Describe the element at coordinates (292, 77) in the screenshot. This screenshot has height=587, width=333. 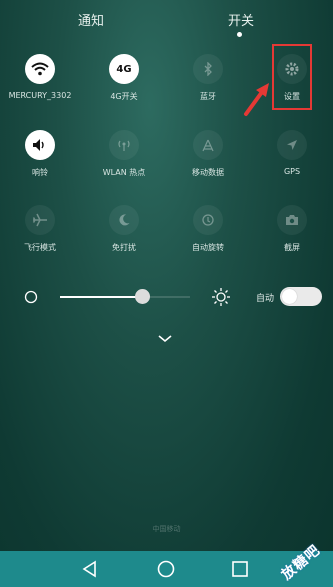
I see `settings-highlight-box` at that location.